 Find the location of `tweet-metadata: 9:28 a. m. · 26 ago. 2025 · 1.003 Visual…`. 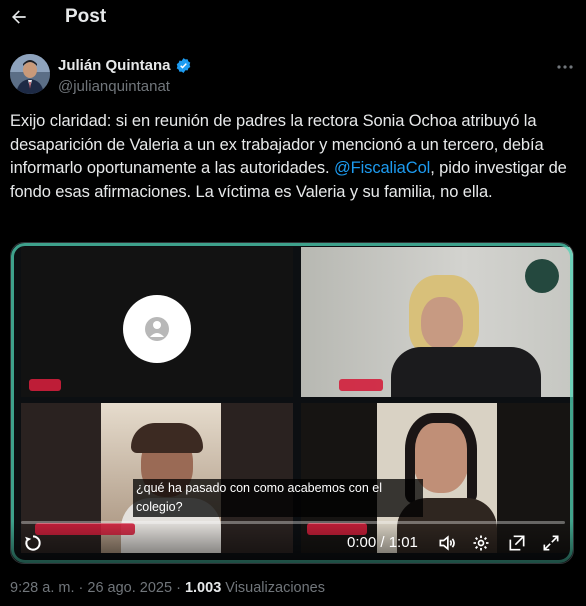

tweet-metadata: 9:28 a. m. · 26 ago. 2025 · 1.003 Visual… is located at coordinates (167, 588).